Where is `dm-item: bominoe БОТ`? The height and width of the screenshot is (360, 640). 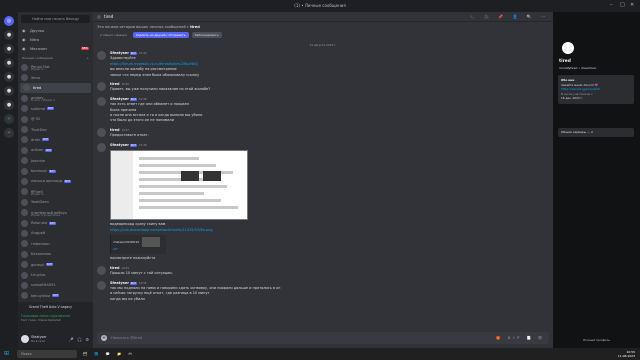
dm-item: bominoe БОТ is located at coordinates (55, 171).